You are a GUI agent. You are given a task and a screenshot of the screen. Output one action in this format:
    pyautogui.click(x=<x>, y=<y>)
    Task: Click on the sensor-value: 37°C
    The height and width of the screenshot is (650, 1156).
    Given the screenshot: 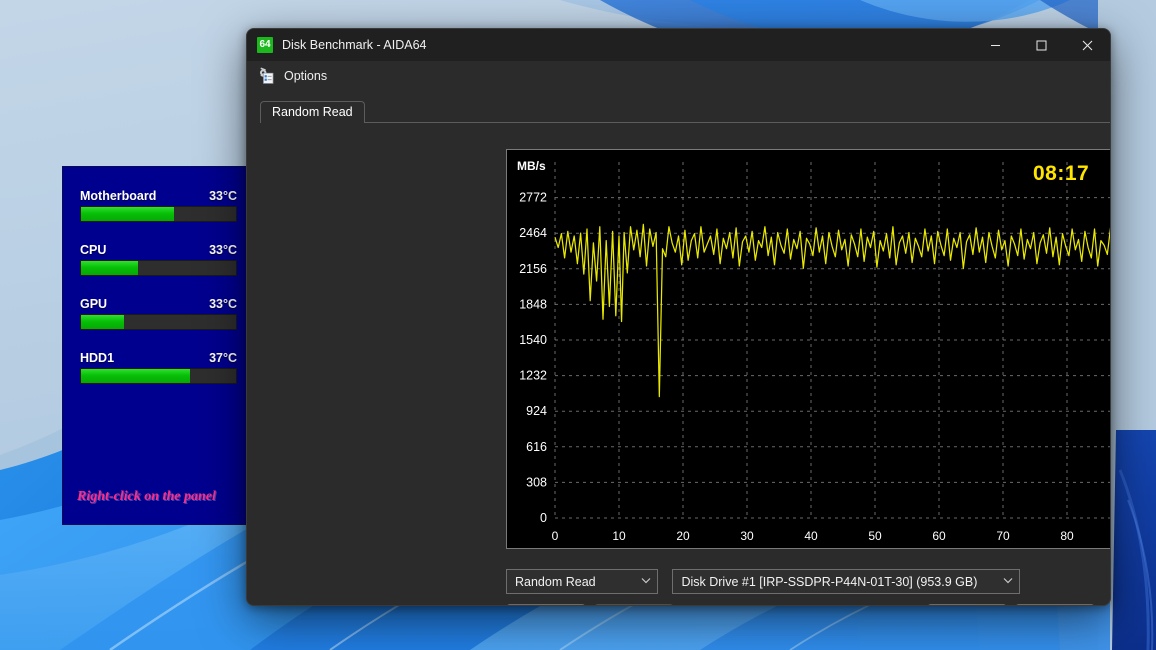 What is the action you would take?
    pyautogui.click(x=223, y=358)
    